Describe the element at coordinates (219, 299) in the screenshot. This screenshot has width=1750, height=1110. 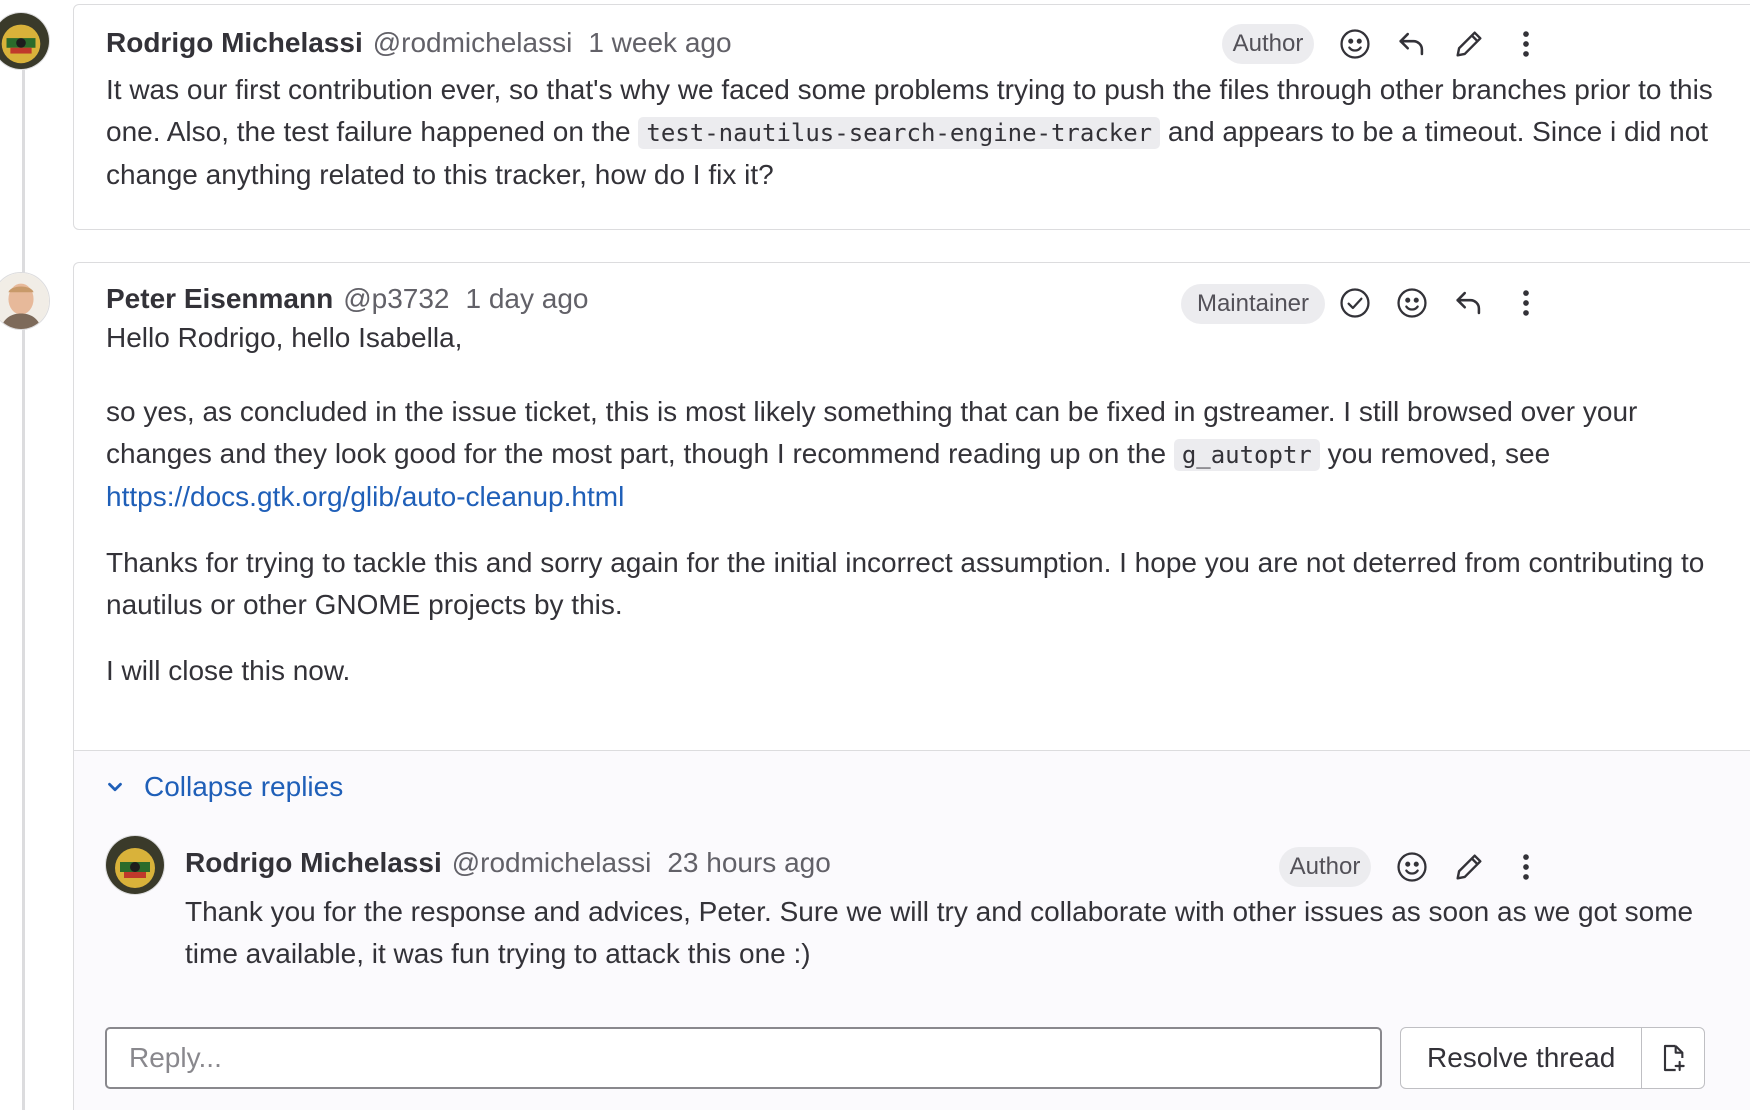
I see `author-name: Peter Eisenmann` at that location.